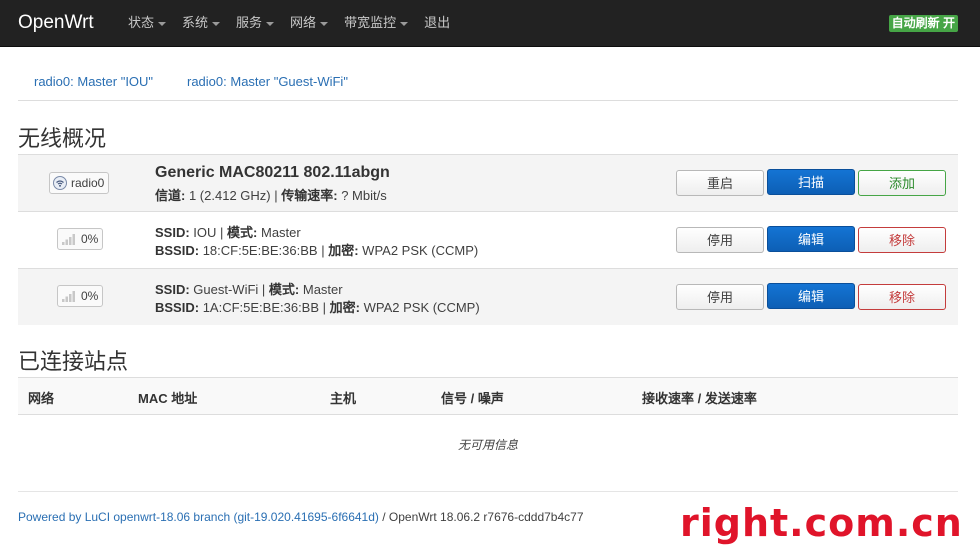  What do you see at coordinates (923, 23) in the screenshot?
I see `autorefresh-toggle: 自动刷新 开` at bounding box center [923, 23].